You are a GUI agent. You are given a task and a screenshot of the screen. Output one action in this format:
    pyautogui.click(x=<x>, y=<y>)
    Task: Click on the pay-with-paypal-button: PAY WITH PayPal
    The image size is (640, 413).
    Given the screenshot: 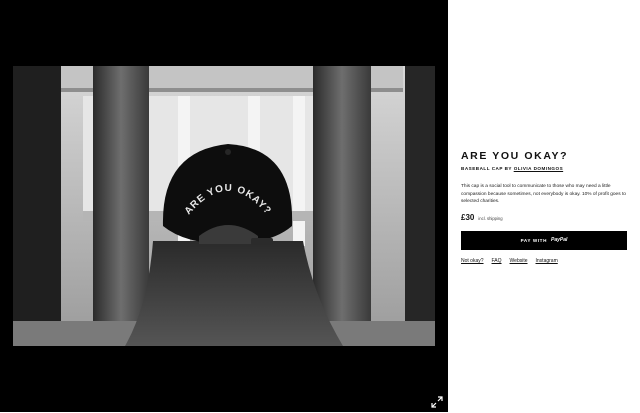 What is the action you would take?
    pyautogui.click(x=544, y=240)
    